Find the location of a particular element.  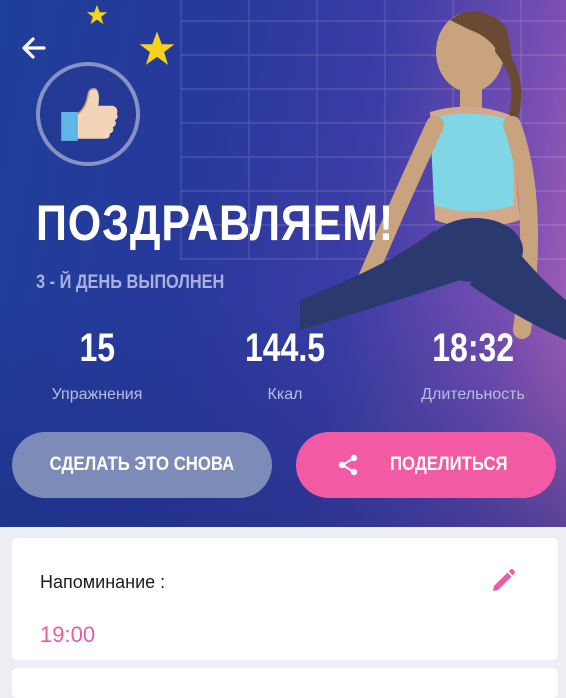

share-icon is located at coordinates (348, 465).